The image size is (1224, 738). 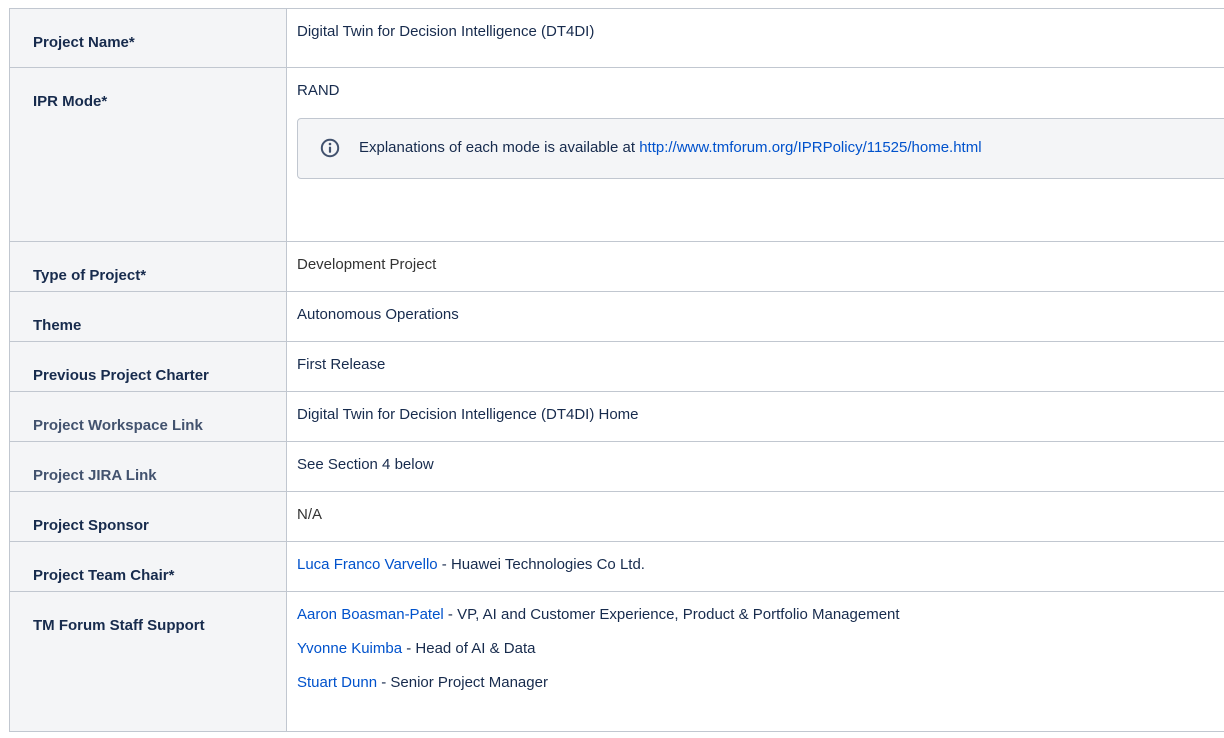 What do you see at coordinates (148, 566) in the screenshot?
I see `label-team-chair: Project Team Chair*` at bounding box center [148, 566].